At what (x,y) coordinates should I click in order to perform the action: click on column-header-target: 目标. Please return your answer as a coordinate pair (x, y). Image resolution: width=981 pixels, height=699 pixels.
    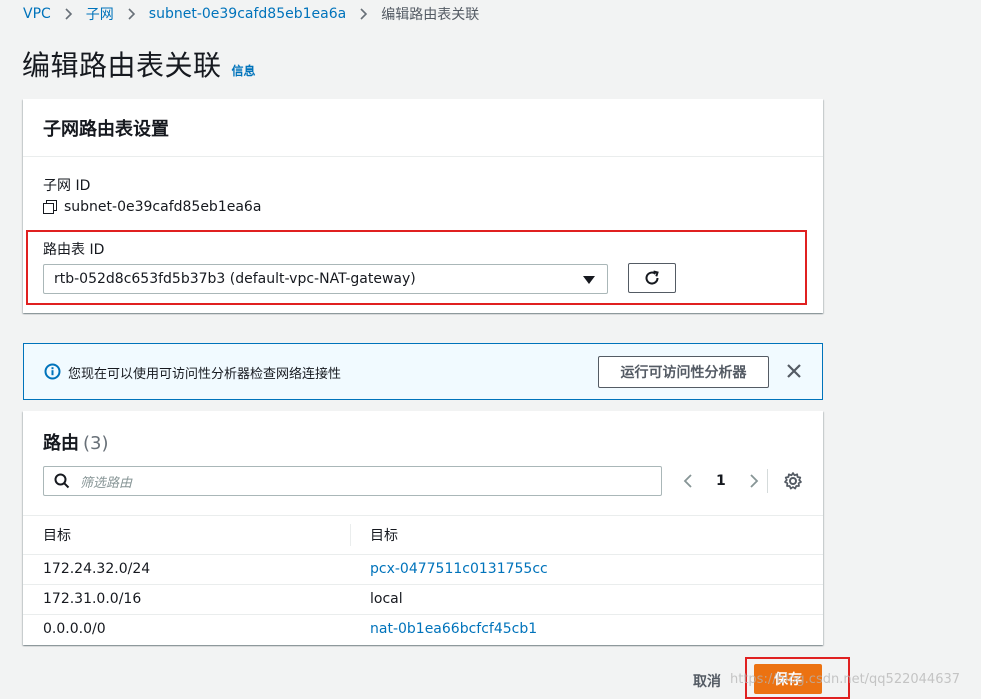
    Looking at the image, I should click on (384, 535).